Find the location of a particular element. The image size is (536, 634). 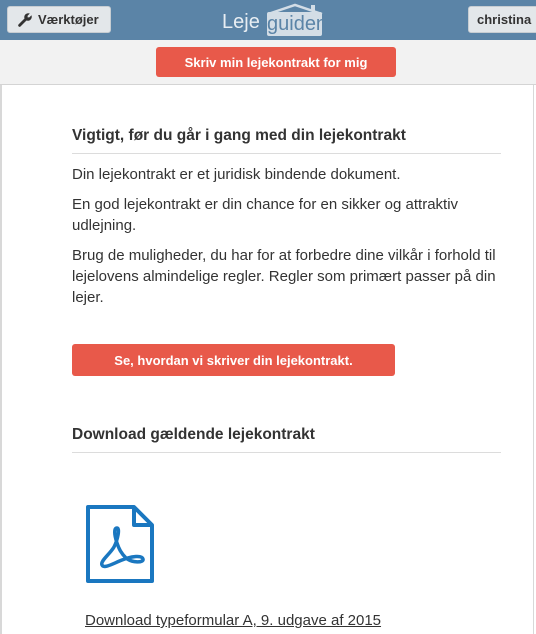

write-contract-button: Skriv min lejekontrakt for mig is located at coordinates (276, 62).